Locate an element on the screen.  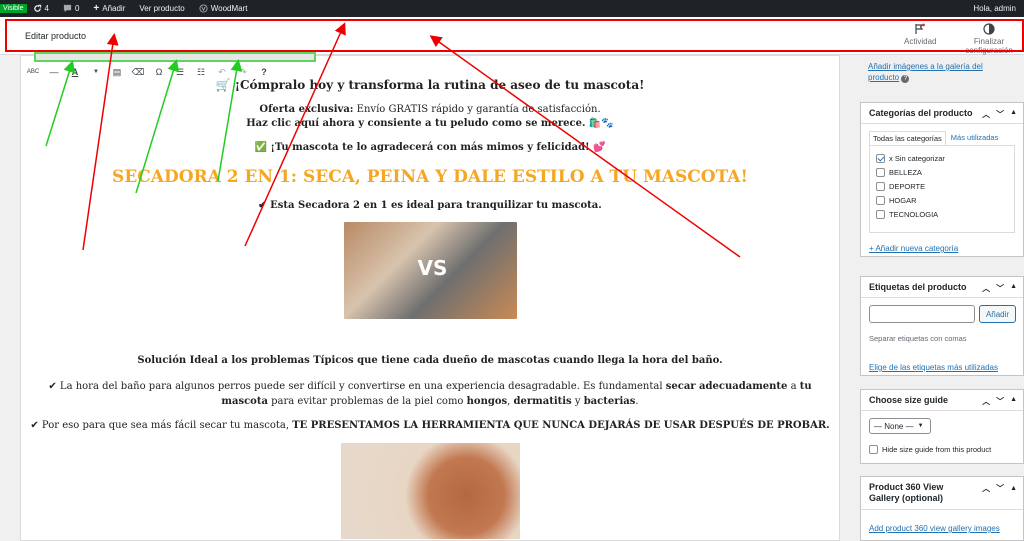
add-360-images-link: Add product 360 view gallery images is located at coordinates (934, 528).